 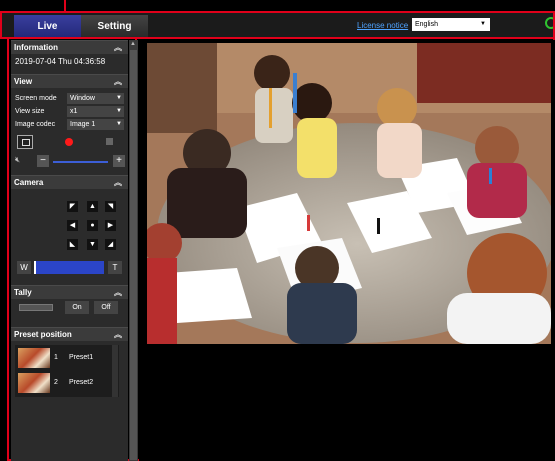 What do you see at coordinates (72, 206) in the screenshot?
I see `pan-up-left-button: ◤` at bounding box center [72, 206].